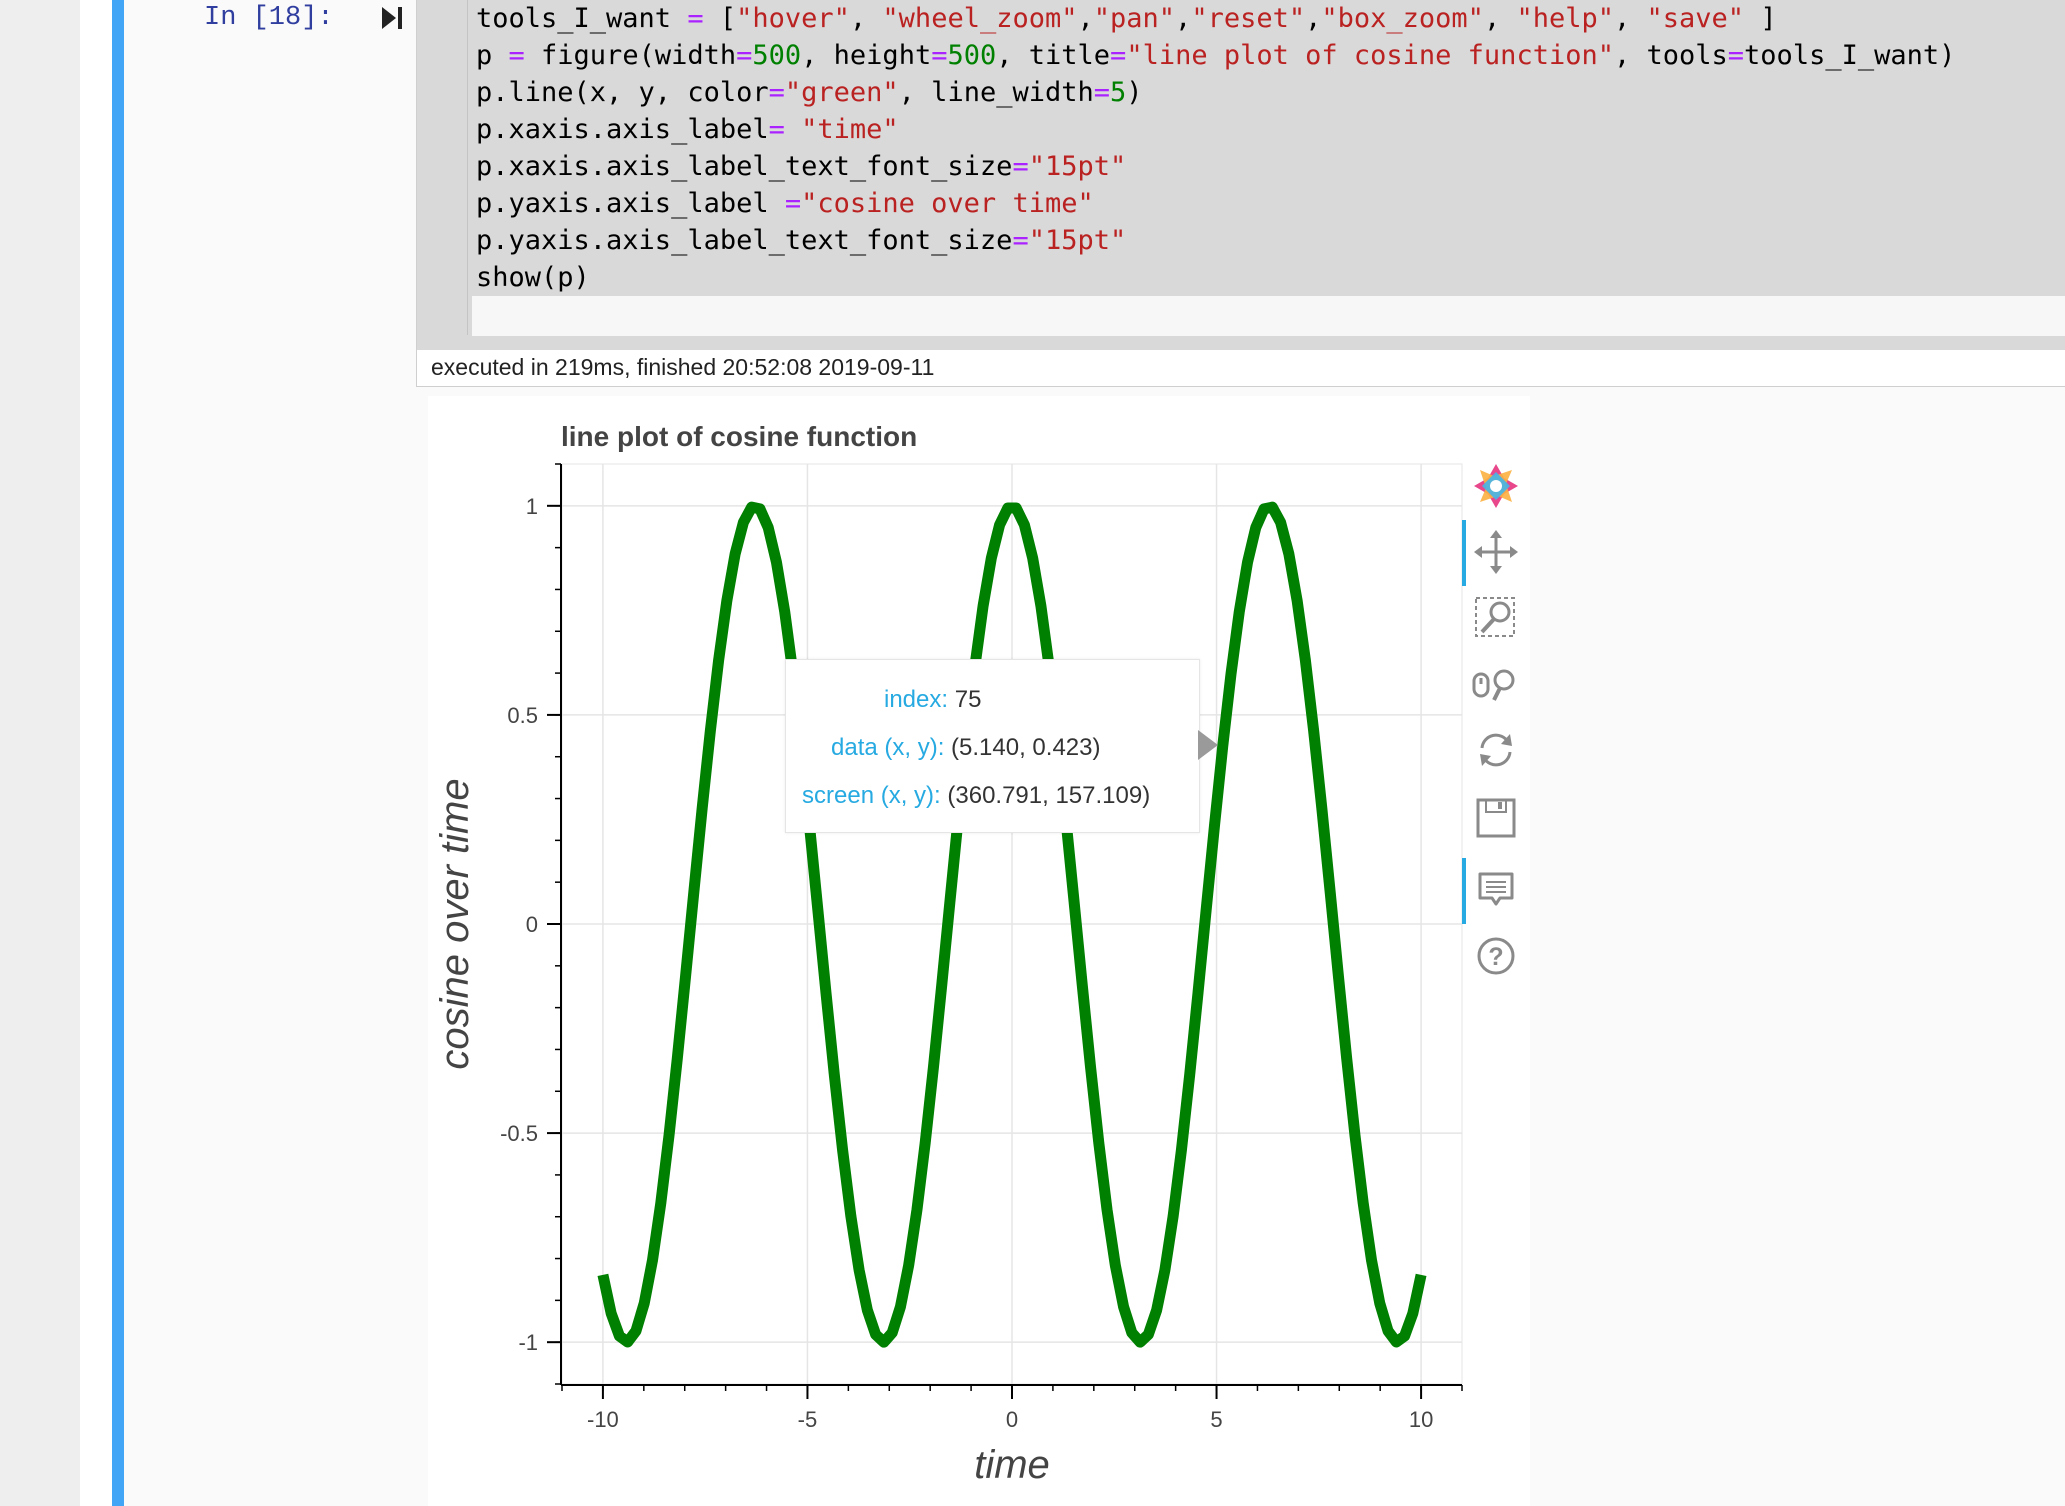  Describe the element at coordinates (1496, 618) in the screenshot. I see `box-zoom-icon` at that location.